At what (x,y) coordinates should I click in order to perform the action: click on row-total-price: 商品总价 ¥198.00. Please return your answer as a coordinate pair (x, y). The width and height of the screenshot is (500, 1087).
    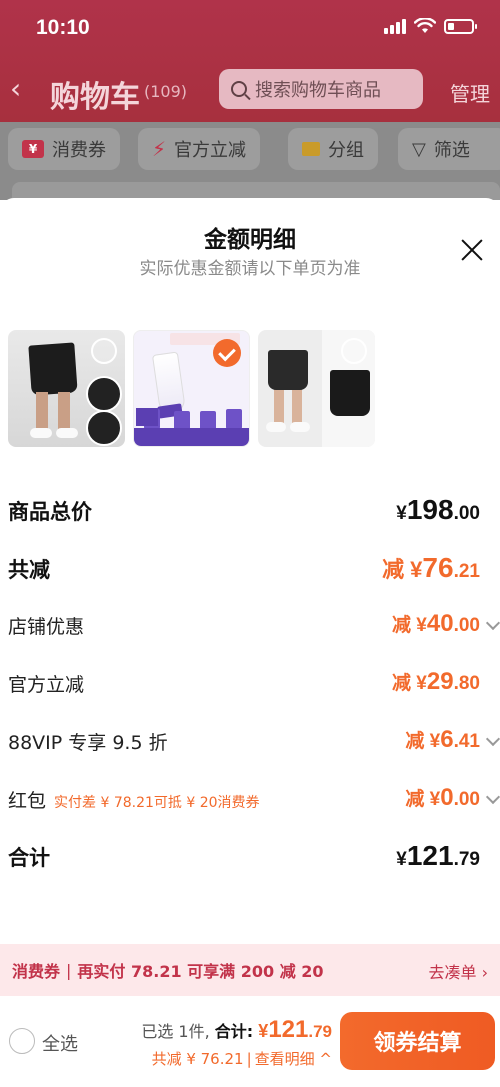
    Looking at the image, I should click on (250, 512).